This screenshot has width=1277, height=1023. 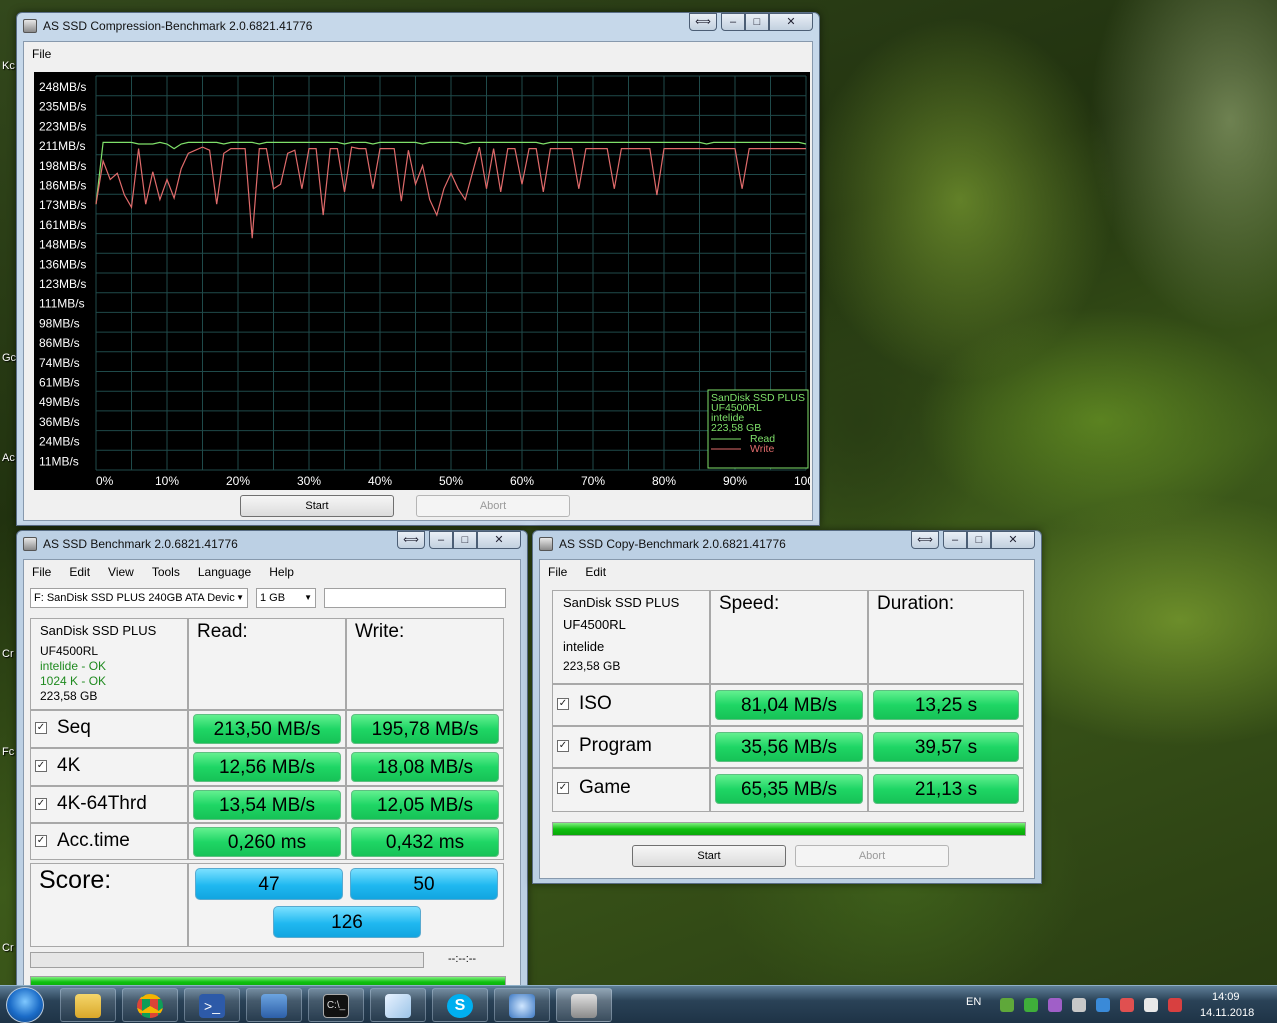 What do you see at coordinates (166, 572) in the screenshot?
I see `menu-tools: Tools` at bounding box center [166, 572].